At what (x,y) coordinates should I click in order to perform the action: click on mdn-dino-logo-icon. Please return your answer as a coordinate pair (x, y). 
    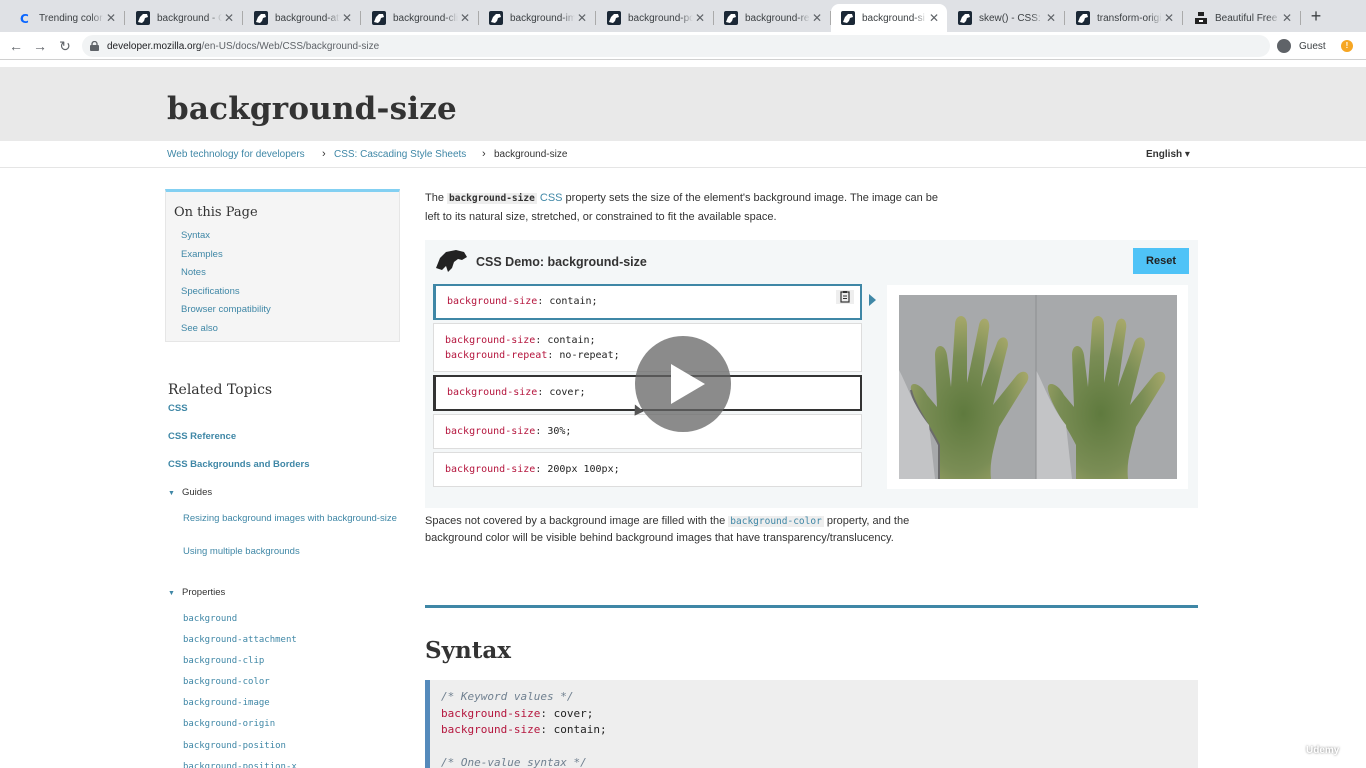
    Looking at the image, I should click on (451, 261).